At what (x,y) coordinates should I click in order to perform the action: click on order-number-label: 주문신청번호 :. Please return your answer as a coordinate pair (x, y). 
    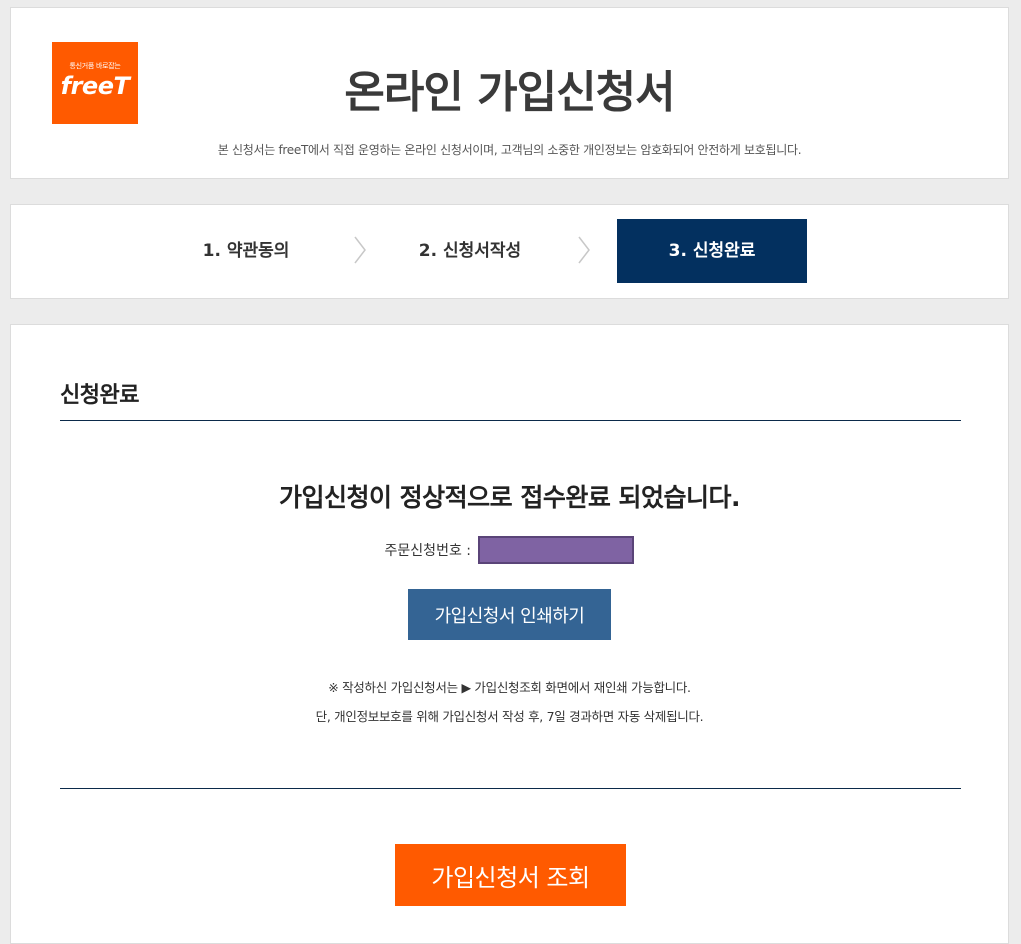
    Looking at the image, I should click on (427, 551).